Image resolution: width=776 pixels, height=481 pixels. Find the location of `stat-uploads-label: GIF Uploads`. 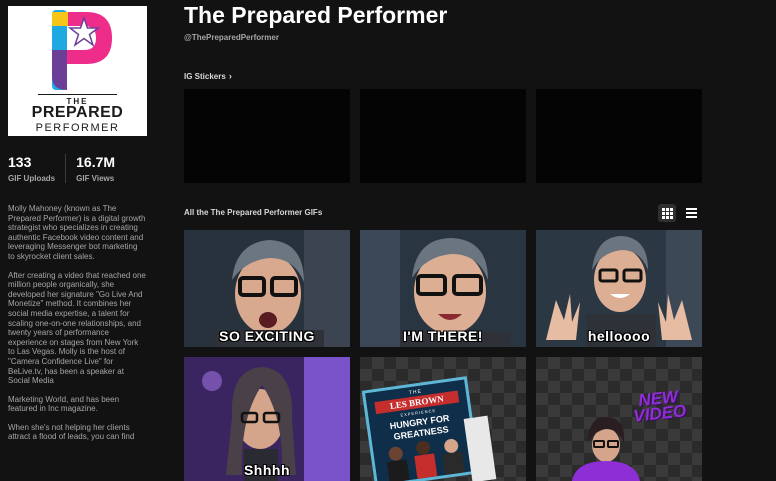

stat-uploads-label: GIF Uploads is located at coordinates (32, 178).